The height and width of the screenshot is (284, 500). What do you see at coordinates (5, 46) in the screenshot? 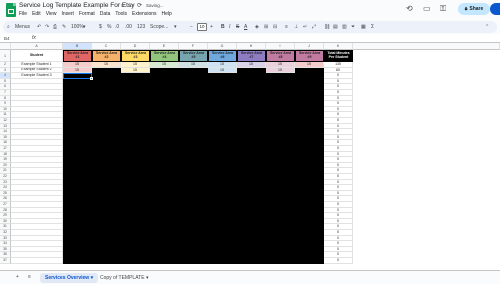
I see `select-all-corner` at bounding box center [5, 46].